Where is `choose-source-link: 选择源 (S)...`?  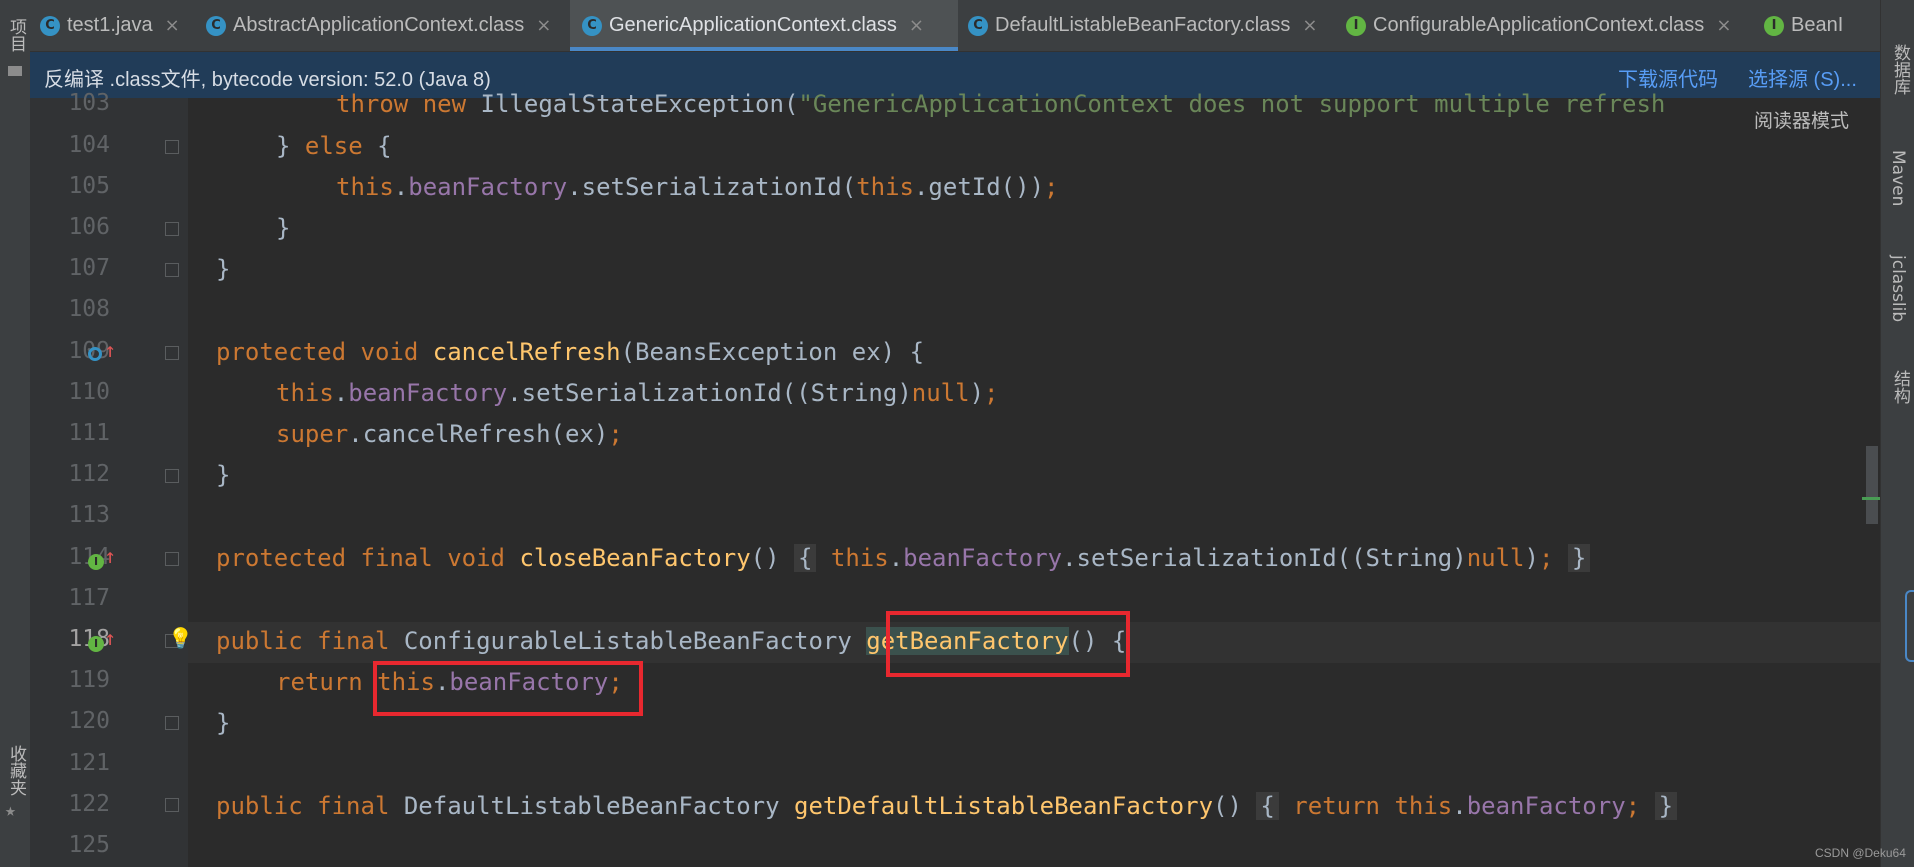 choose-source-link: 选择源 (S)... is located at coordinates (1802, 77).